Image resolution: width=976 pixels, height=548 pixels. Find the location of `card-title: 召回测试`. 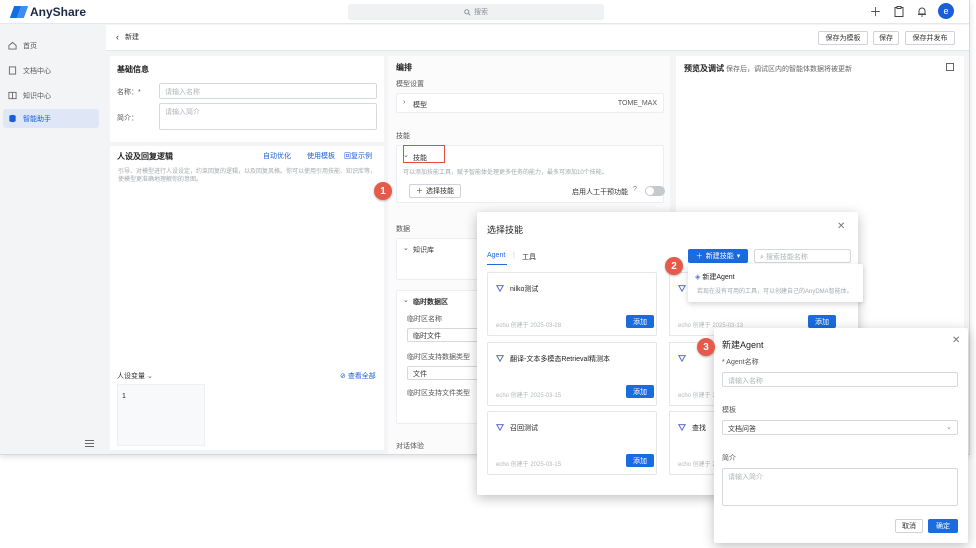

card-title: 召回测试 is located at coordinates (524, 428).